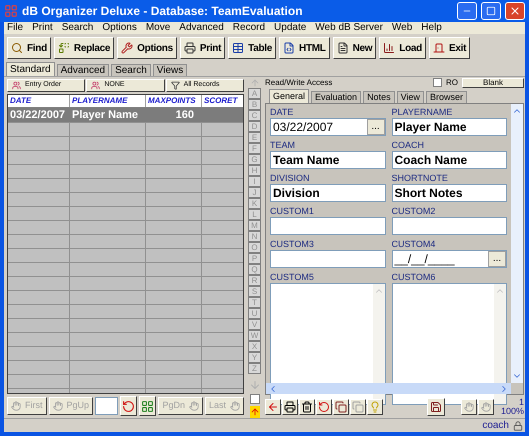 Image resolution: width=529 pixels, height=436 pixels. What do you see at coordinates (290, 178) in the screenshot?
I see `field-label: DIVISION` at bounding box center [290, 178].